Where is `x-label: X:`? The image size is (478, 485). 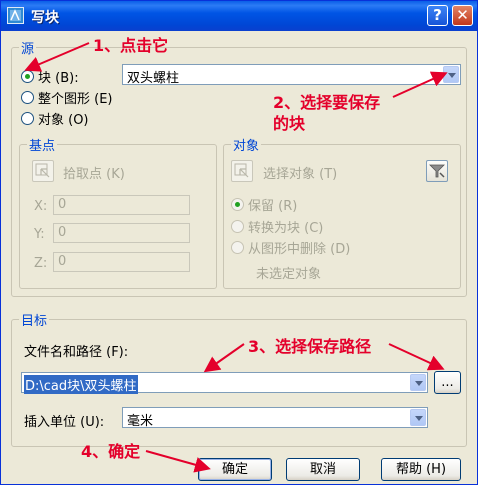
x-label: X: is located at coordinates (41, 206).